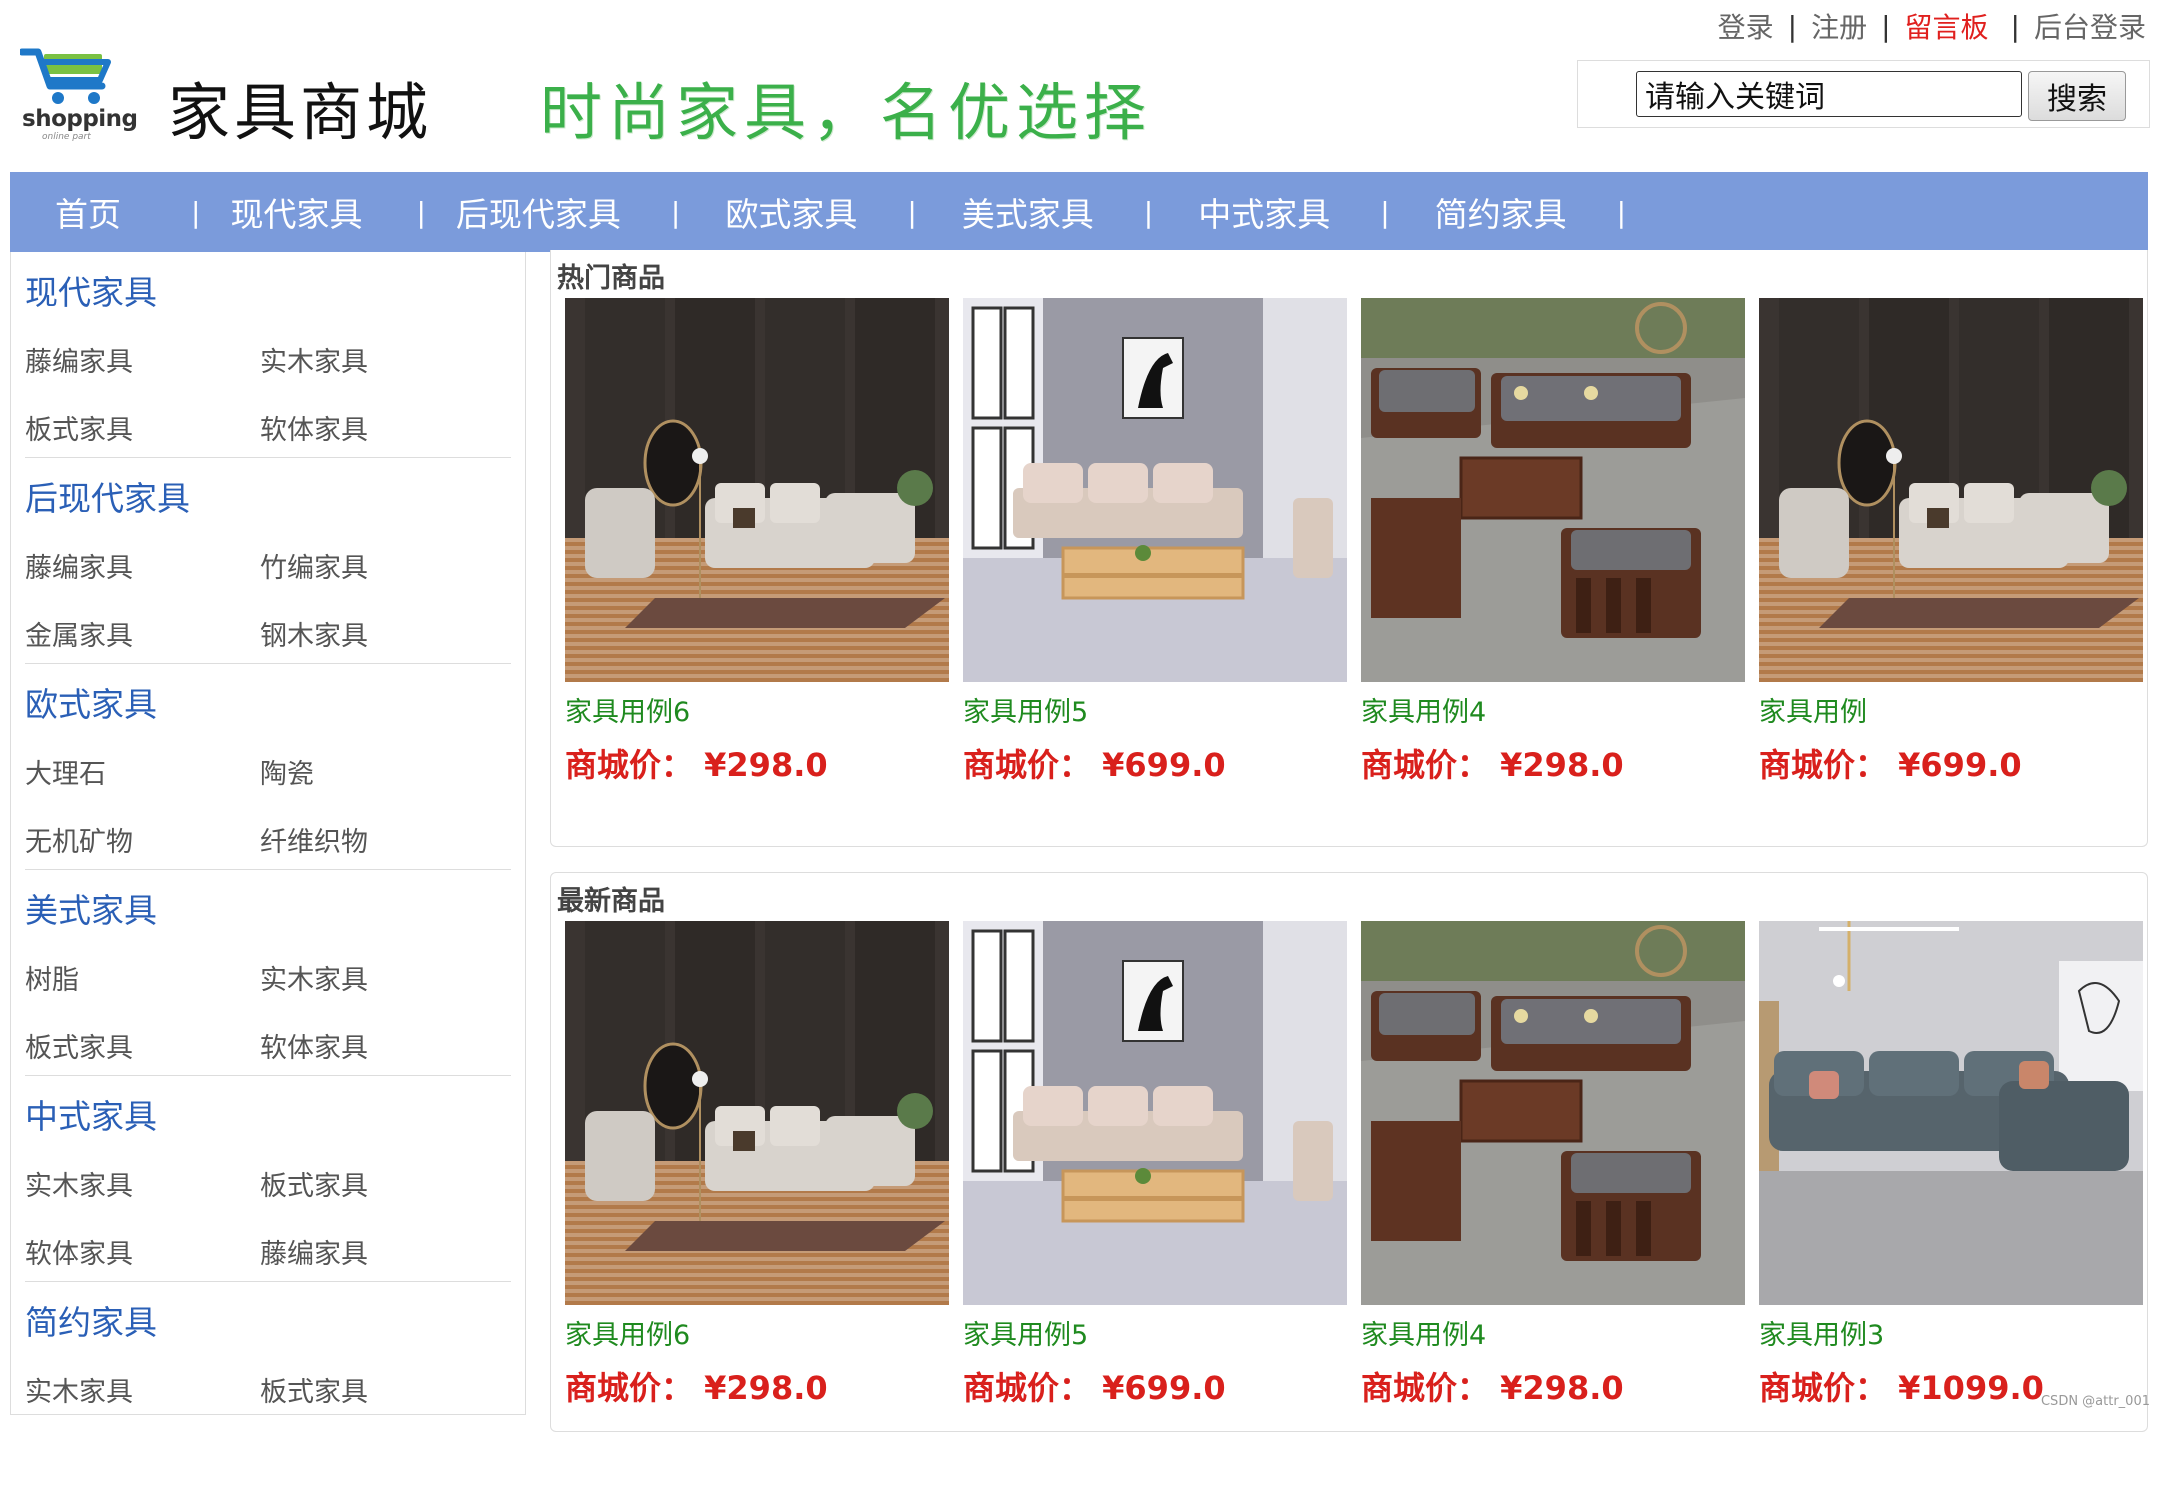 Image resolution: width=2158 pixels, height=1487 pixels. What do you see at coordinates (538, 212) in the screenshot?
I see `nav-item-postmodern: 后现代家具` at bounding box center [538, 212].